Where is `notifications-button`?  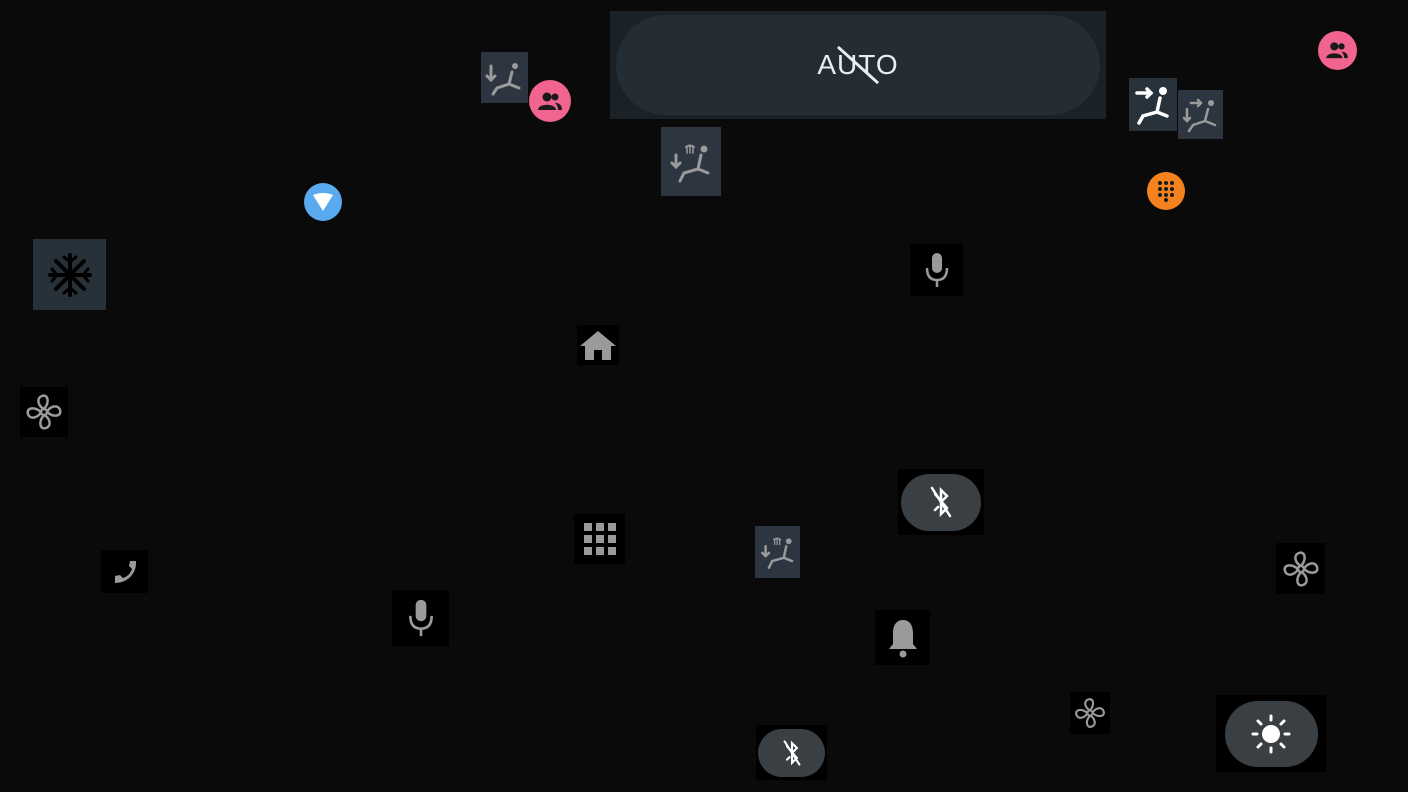
notifications-button is located at coordinates (902, 637).